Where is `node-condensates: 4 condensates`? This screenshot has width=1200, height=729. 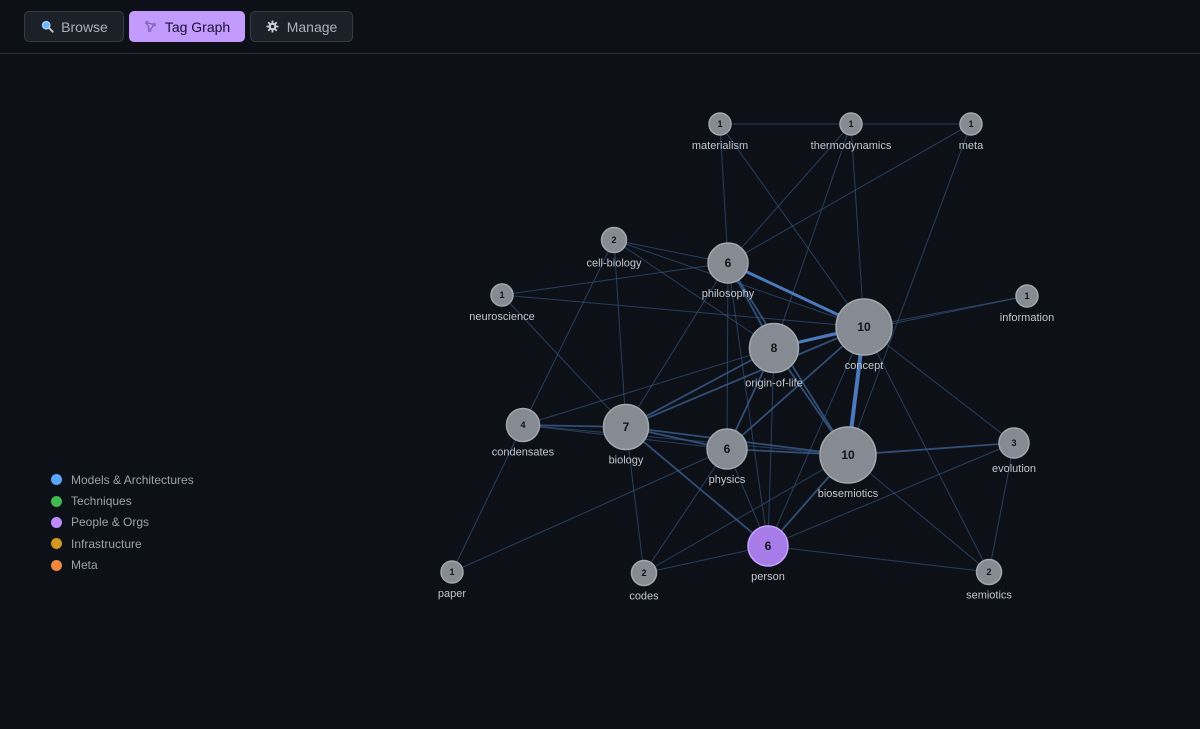
node-condensates: 4 condensates is located at coordinates (523, 433).